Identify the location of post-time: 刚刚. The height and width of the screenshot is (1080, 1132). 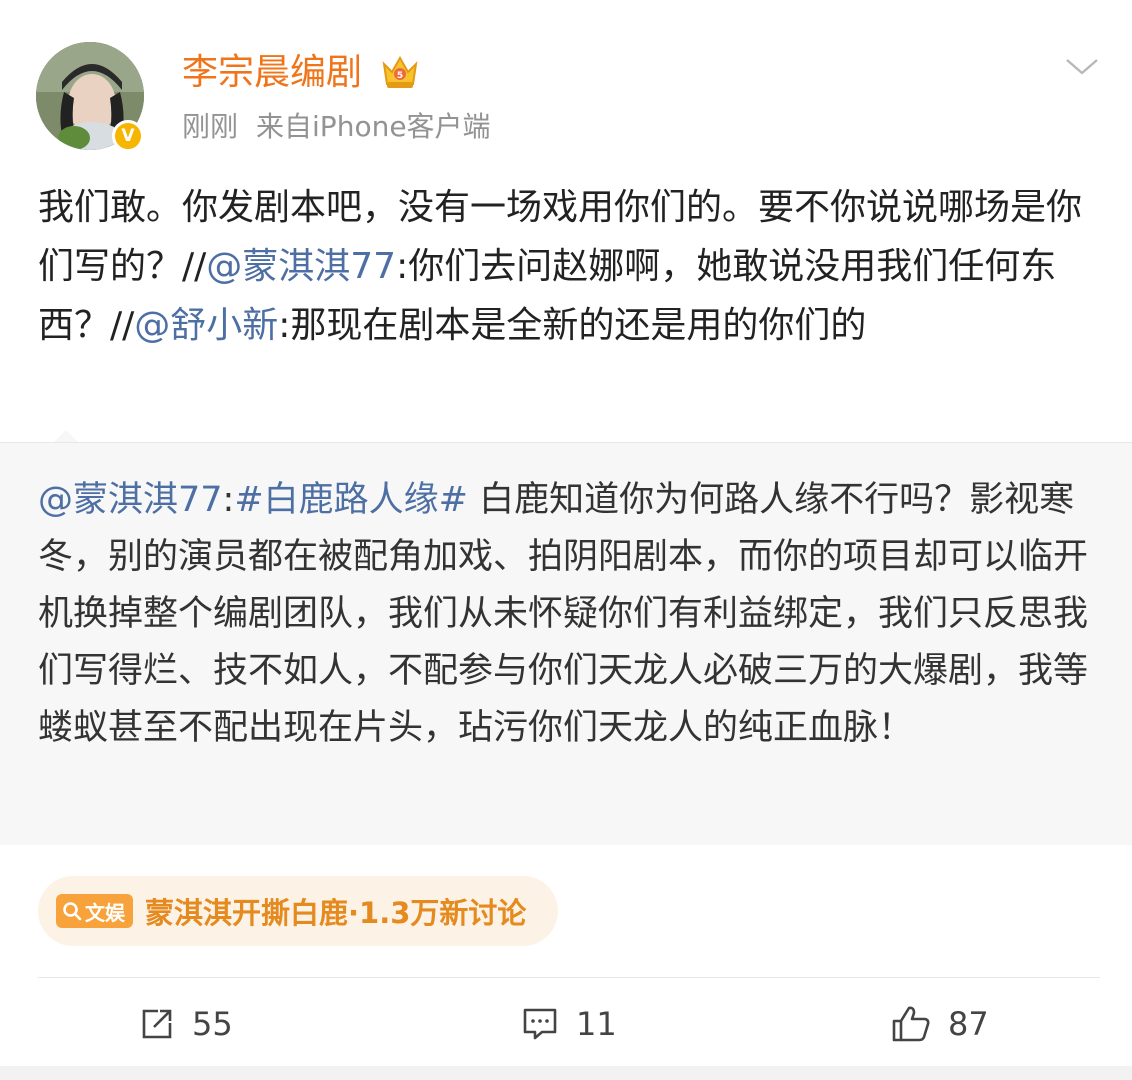
(210, 126).